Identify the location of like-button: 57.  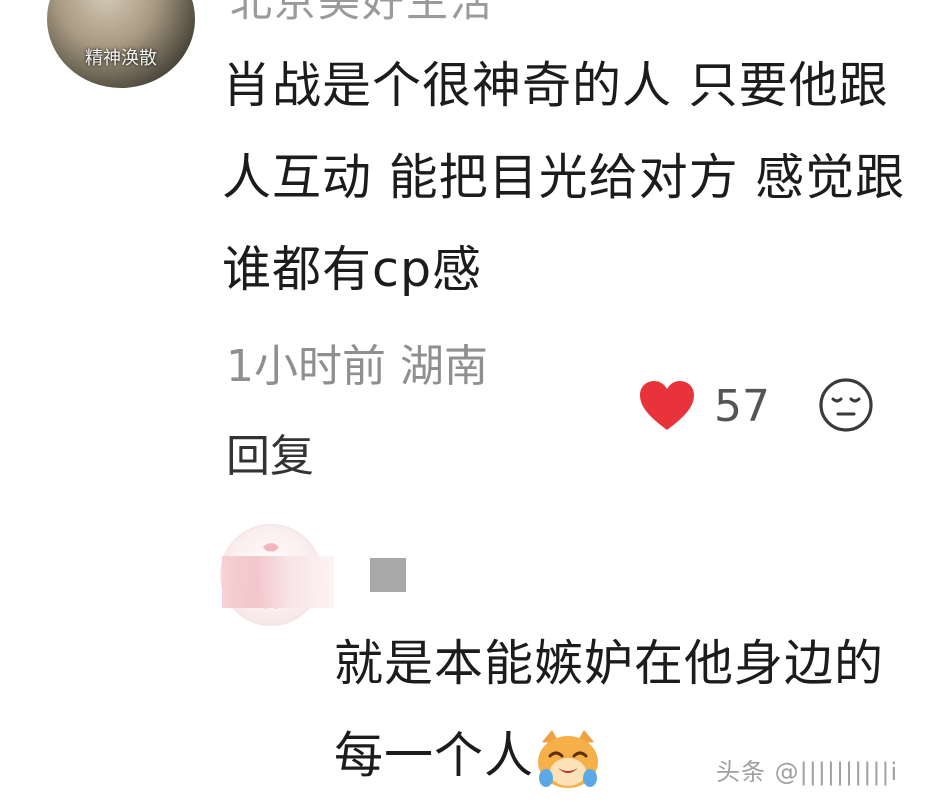
(704, 406).